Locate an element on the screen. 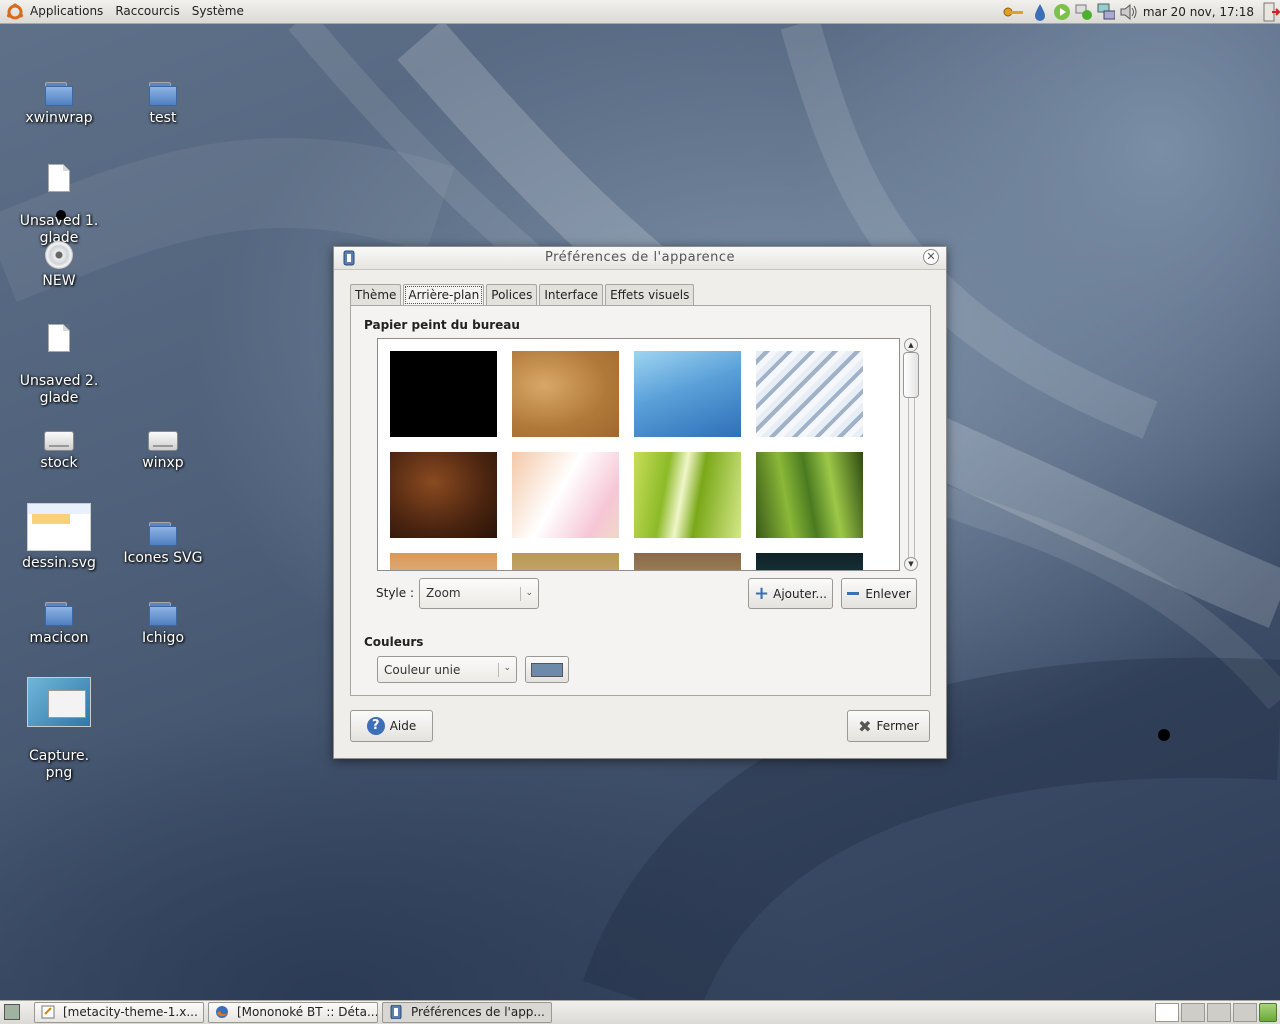 The width and height of the screenshot is (1280, 1024). close-button: ✖ Fermer is located at coordinates (888, 726).